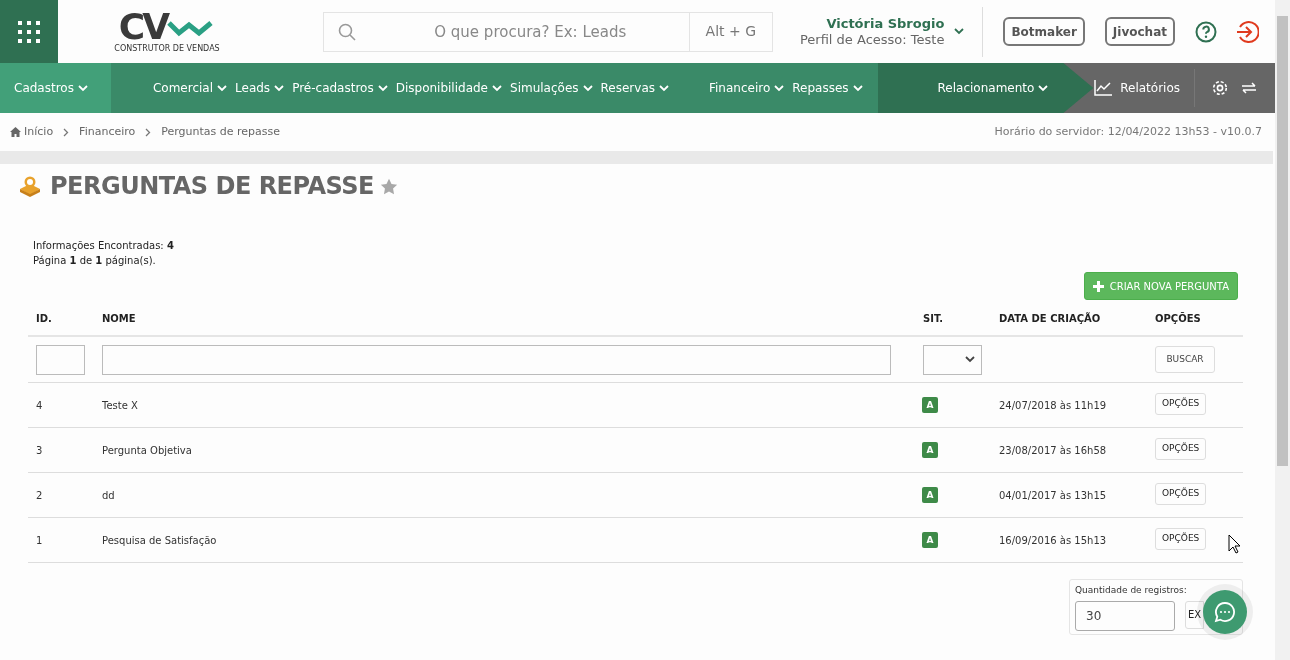  What do you see at coordinates (551, 88) in the screenshot?
I see `nav-item: Simulações` at bounding box center [551, 88].